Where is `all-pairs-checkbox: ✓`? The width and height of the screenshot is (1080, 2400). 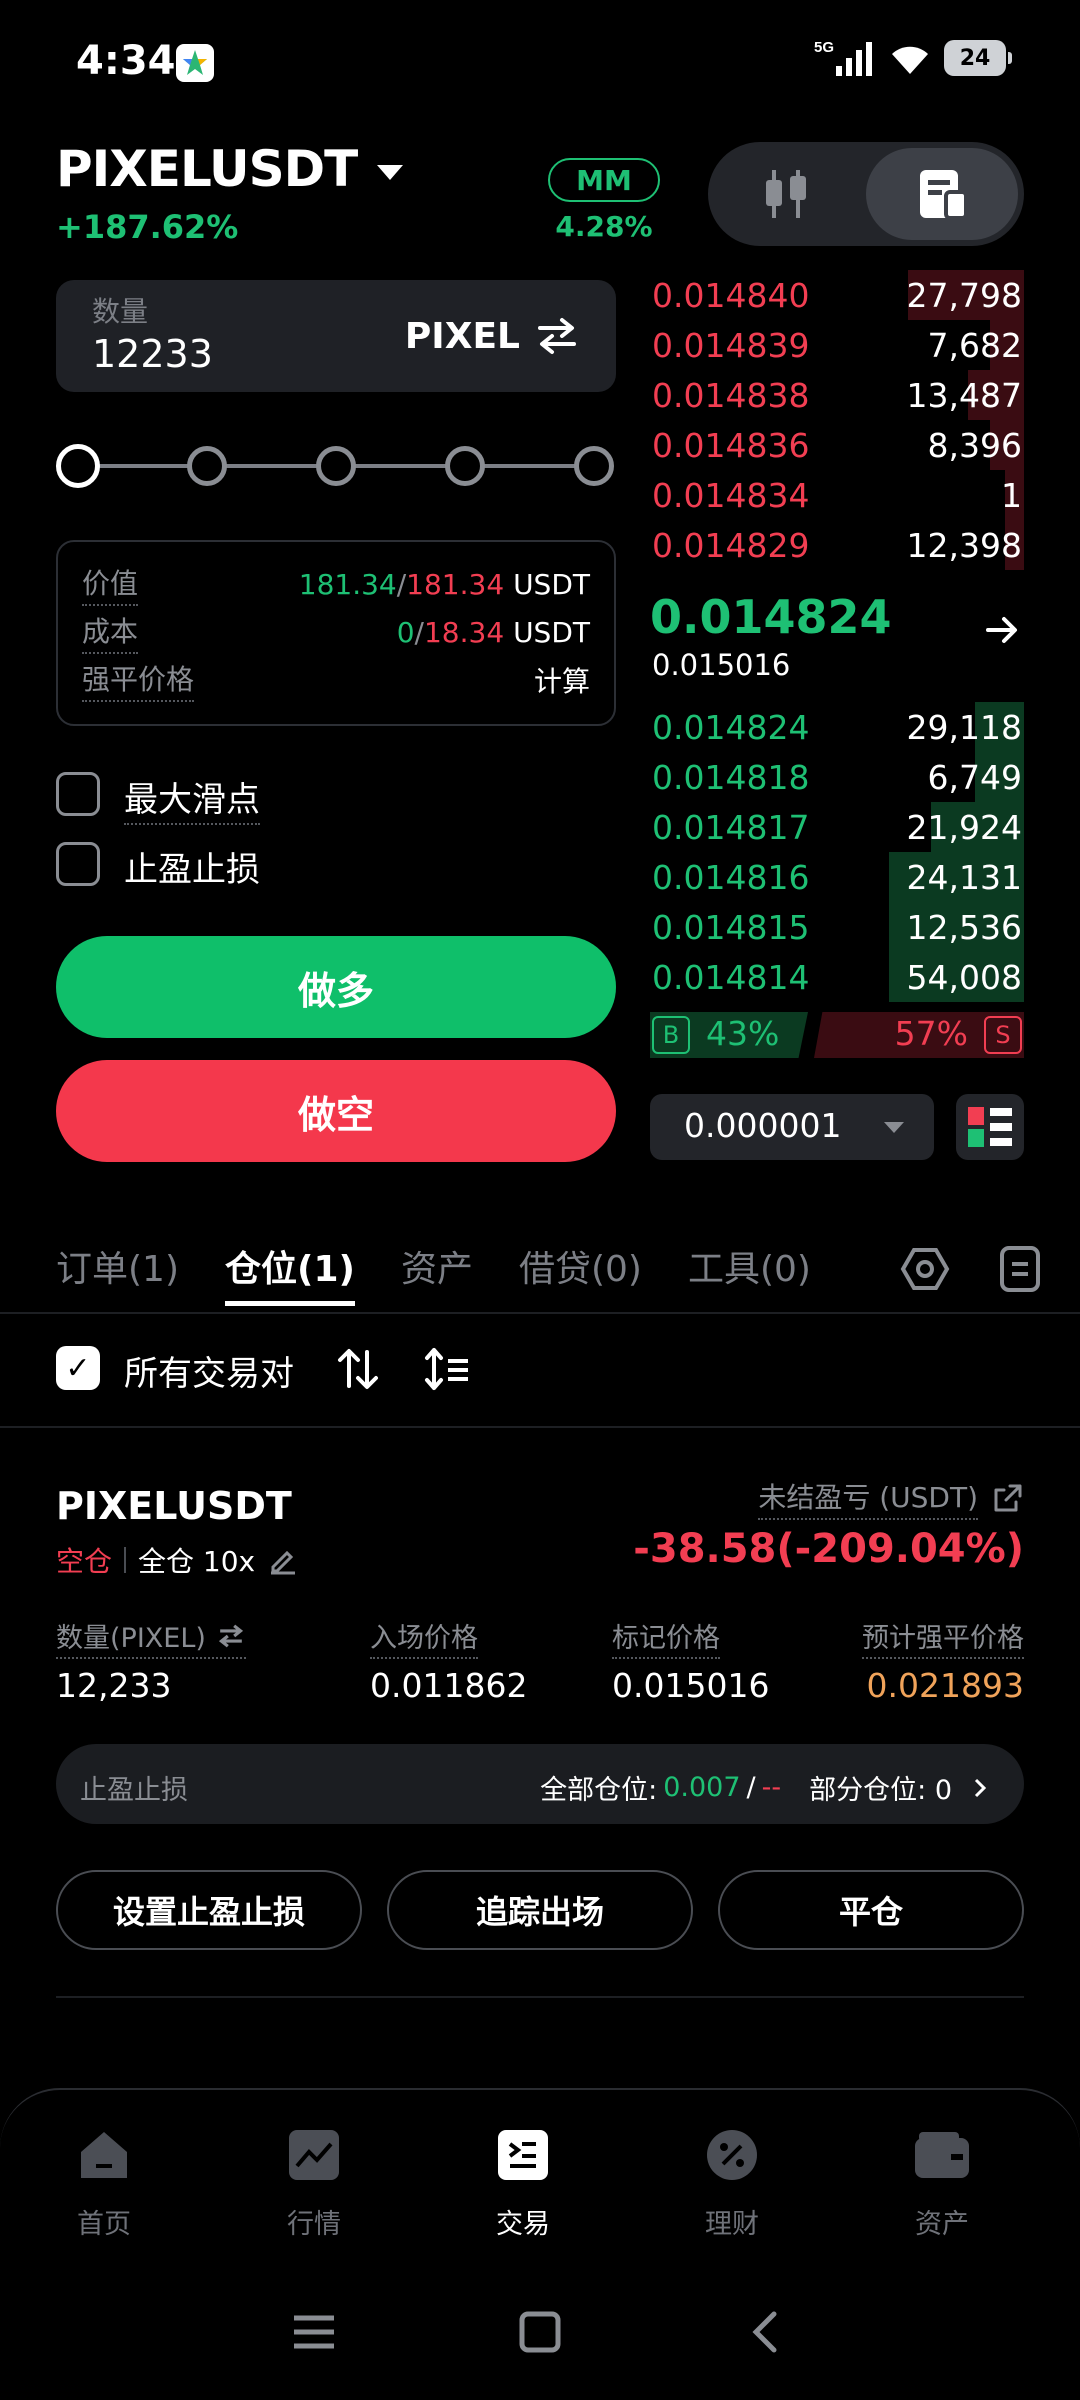
all-pairs-checkbox: ✓ is located at coordinates (78, 1368).